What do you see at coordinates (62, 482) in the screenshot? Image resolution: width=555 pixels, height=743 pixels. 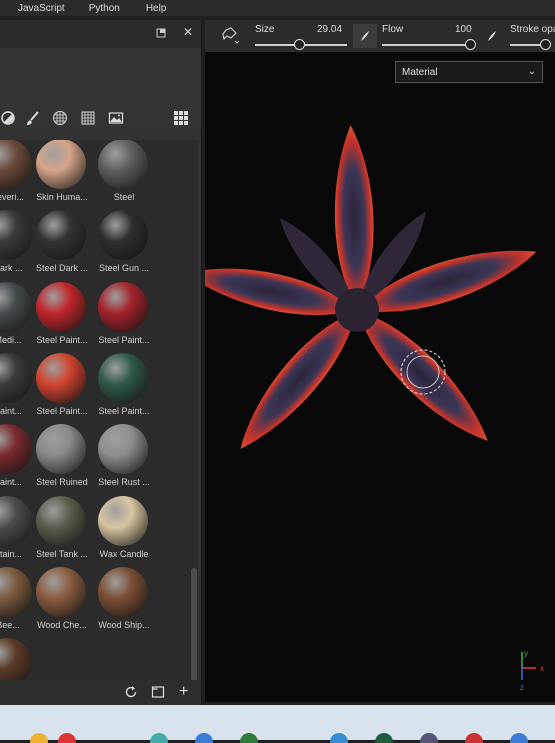 I see `material-label: Steel Ruined` at bounding box center [62, 482].